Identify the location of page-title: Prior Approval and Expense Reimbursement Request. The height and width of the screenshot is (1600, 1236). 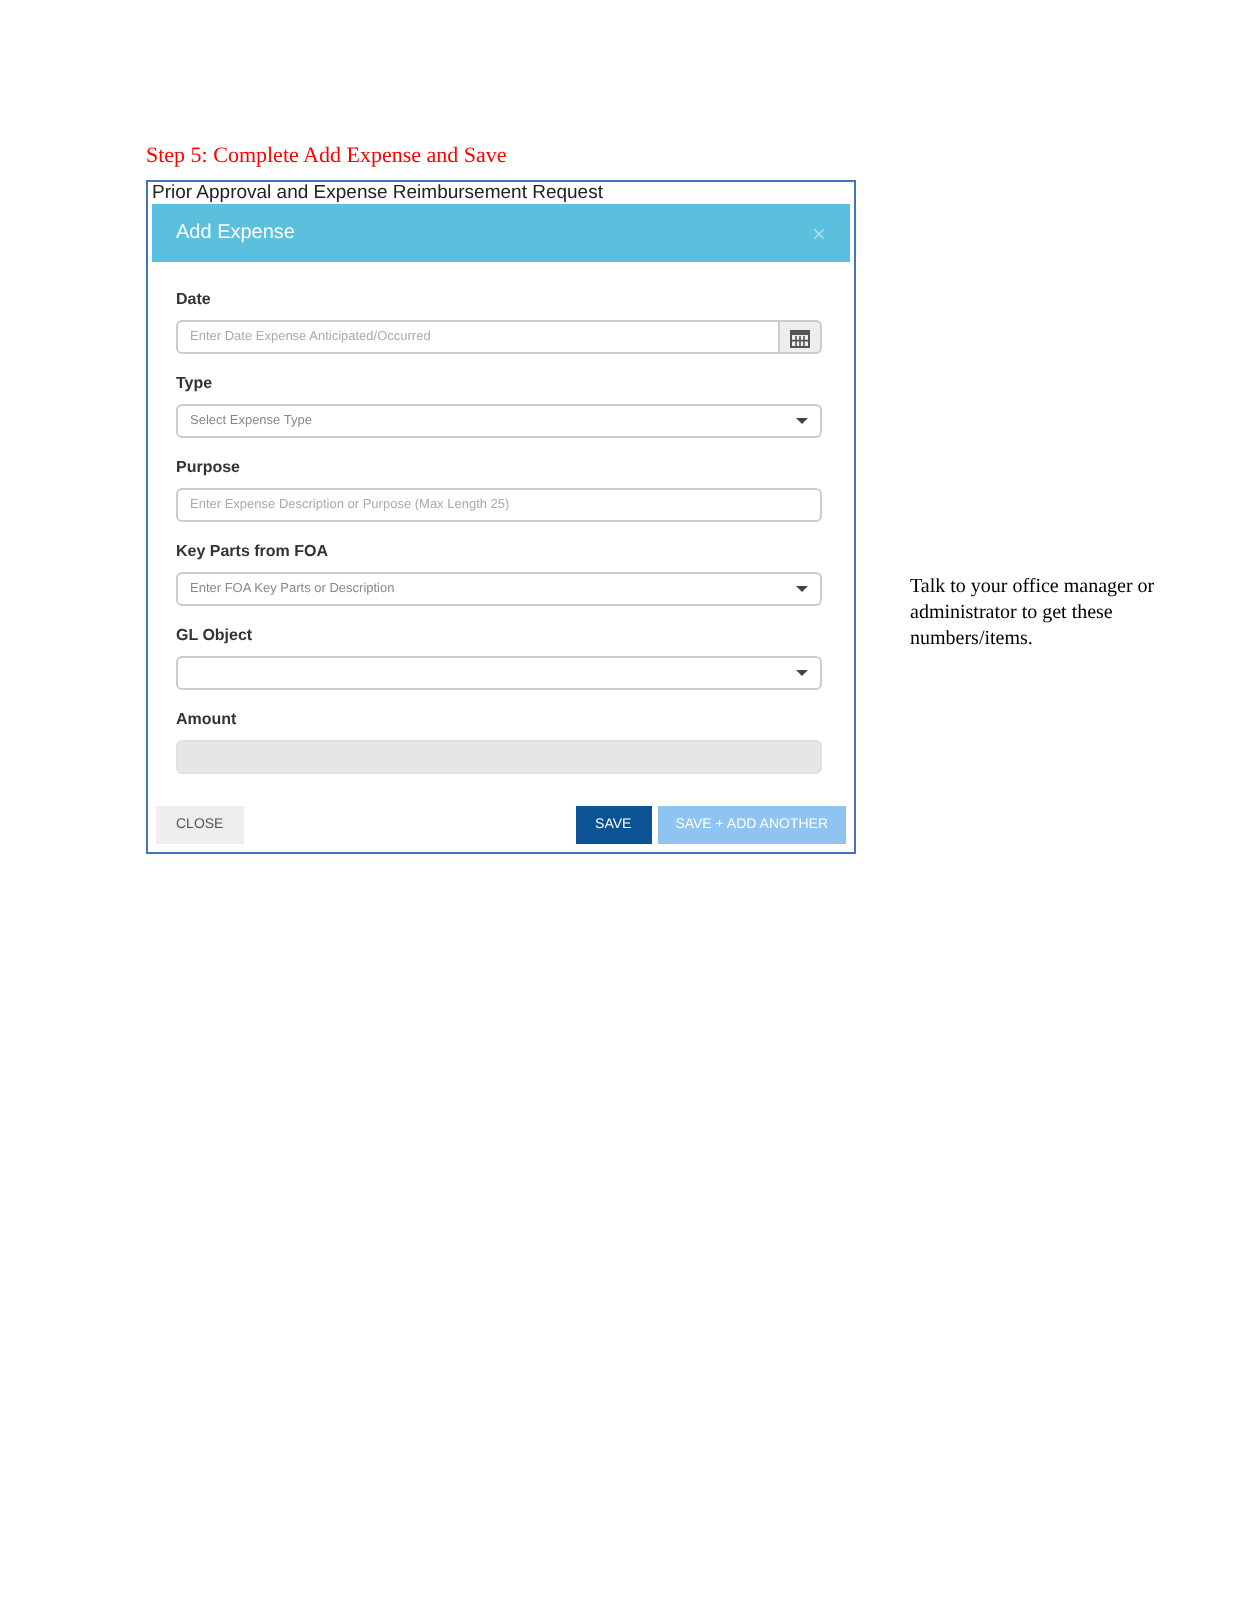
(378, 193).